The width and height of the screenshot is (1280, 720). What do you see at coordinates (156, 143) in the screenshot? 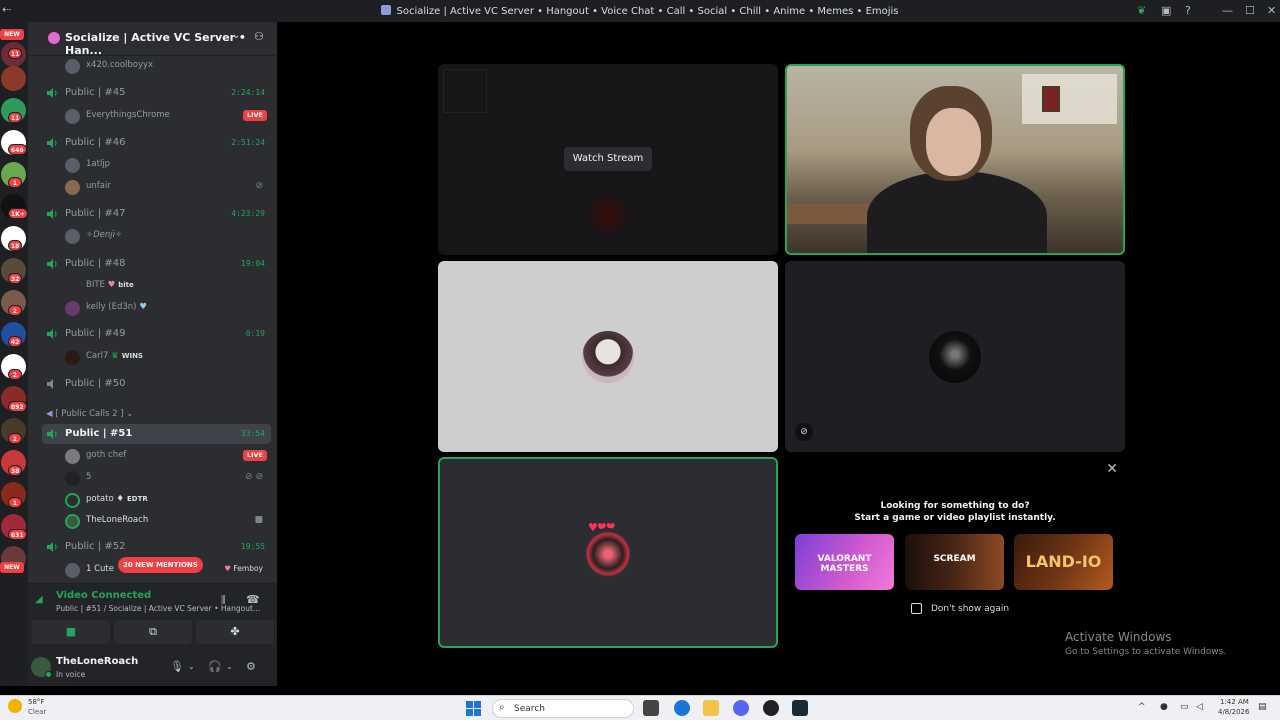
I see `voice-channel-46: Public | #46 2:51:24` at bounding box center [156, 143].